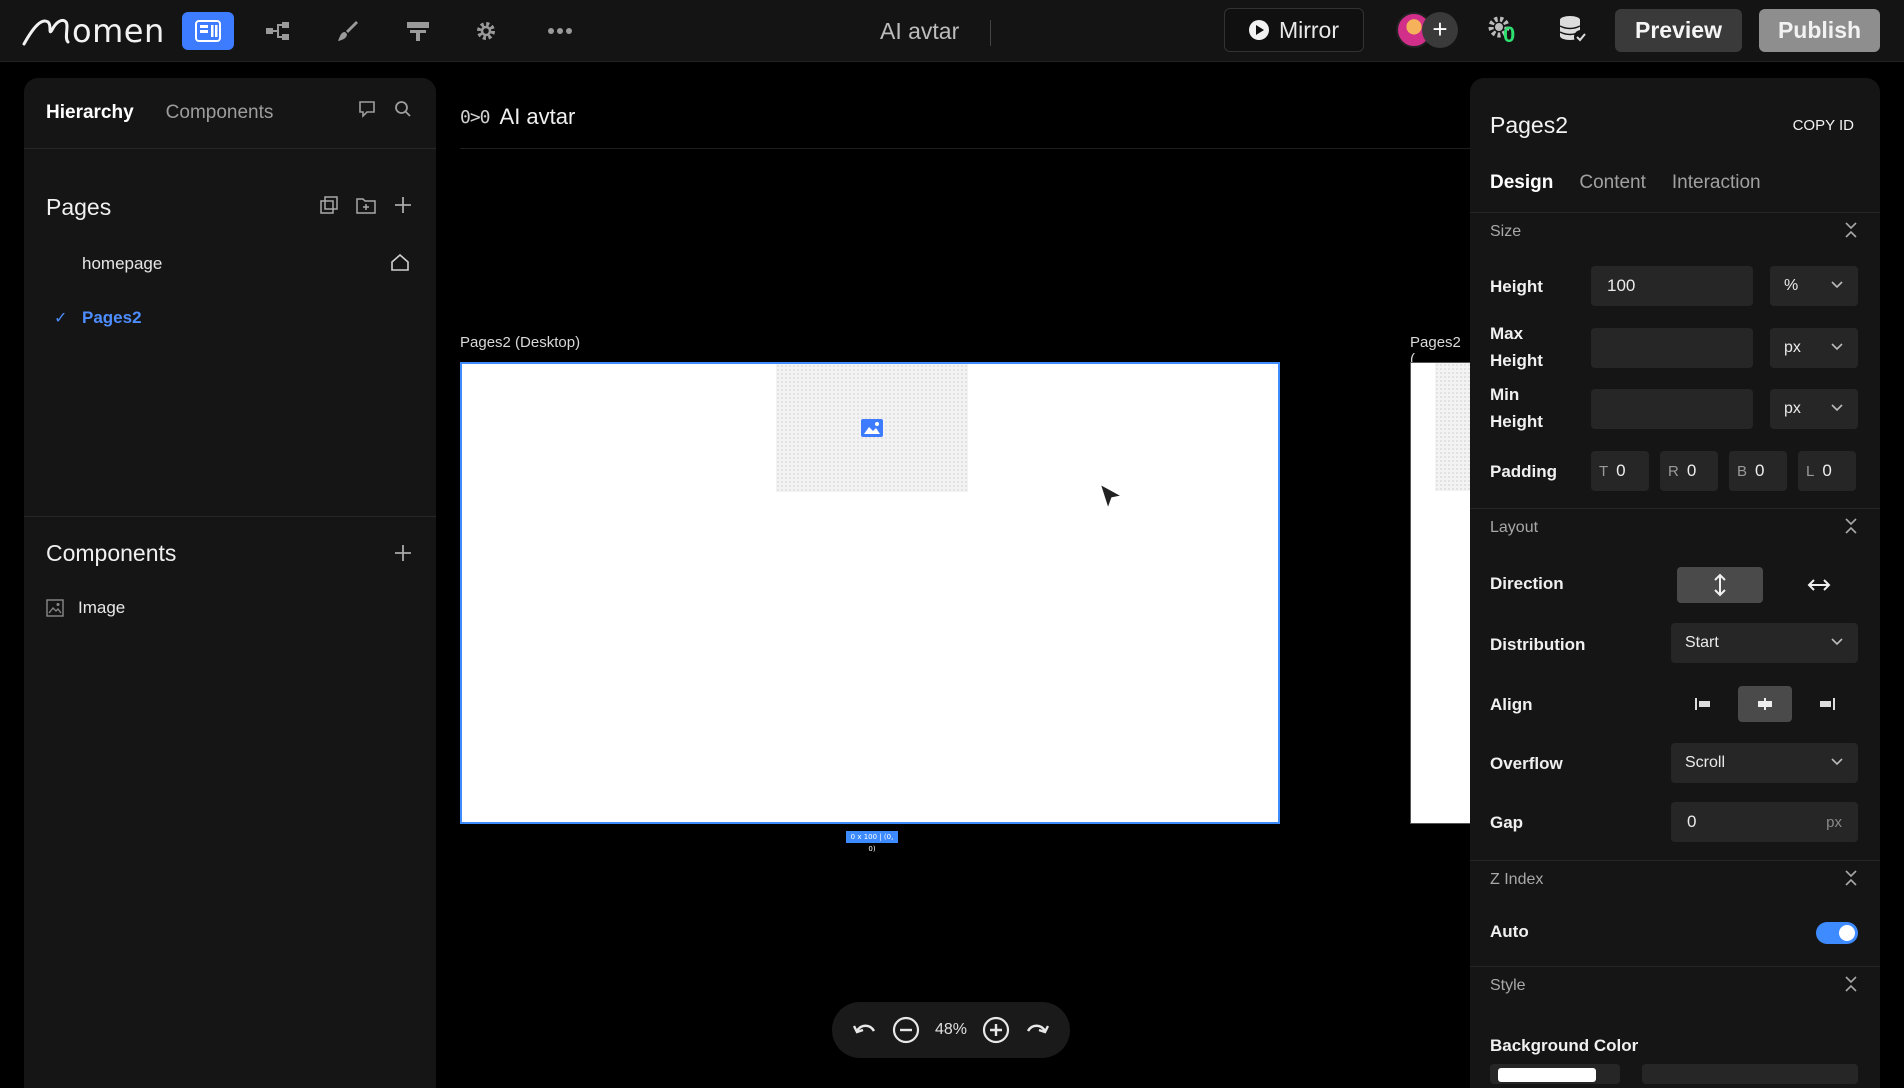 The image size is (1904, 1088). Describe the element at coordinates (1837, 642) in the screenshot. I see `chevron-down-icon` at that location.